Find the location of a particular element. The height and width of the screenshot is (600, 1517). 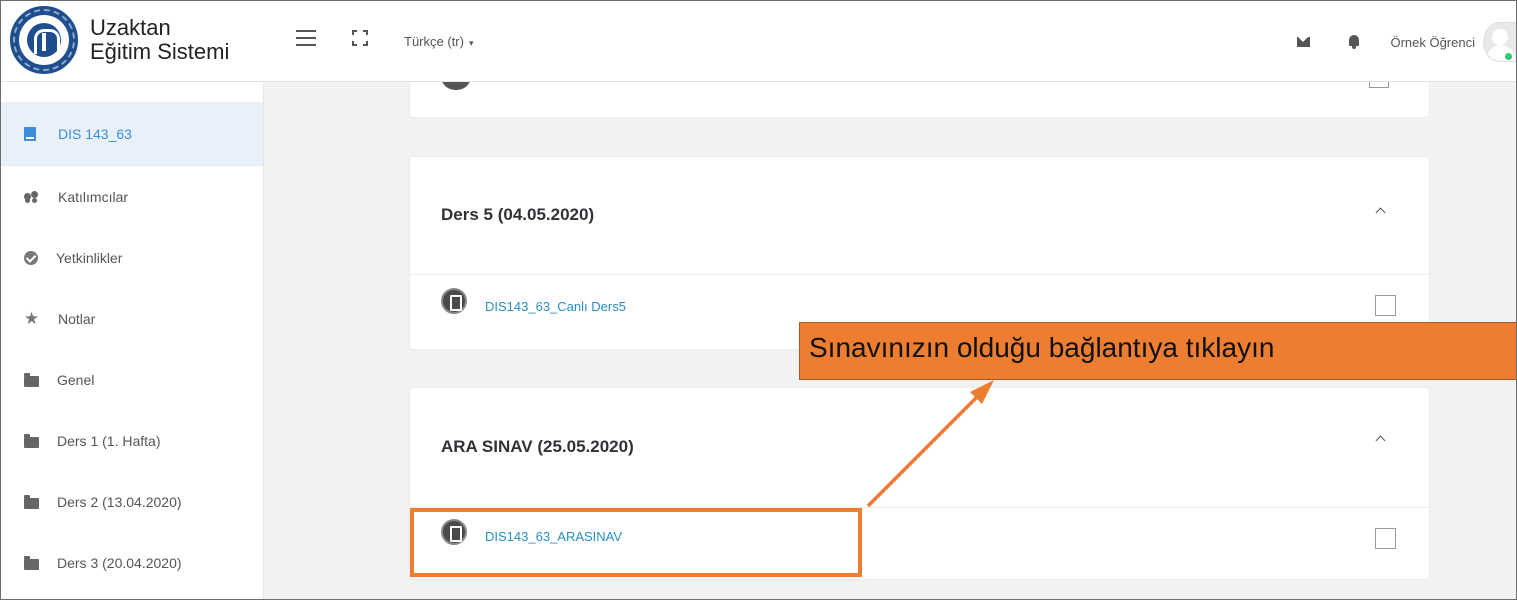

star-icon: ★ is located at coordinates (32, 318).